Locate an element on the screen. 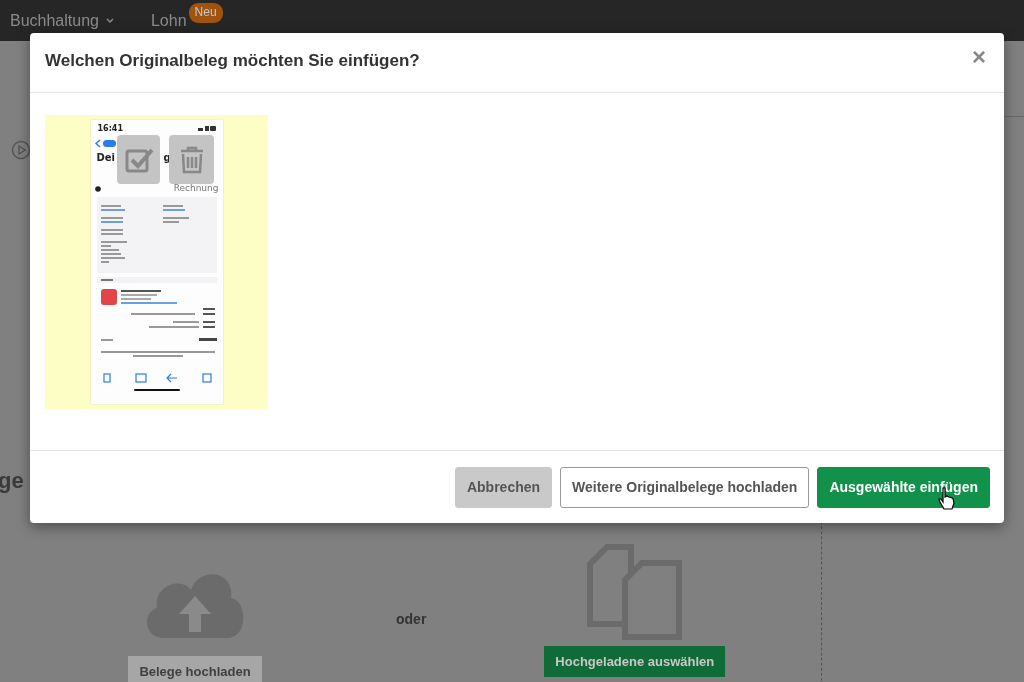  upload-more-button: Weitere Originalbelege hochladen is located at coordinates (685, 487).